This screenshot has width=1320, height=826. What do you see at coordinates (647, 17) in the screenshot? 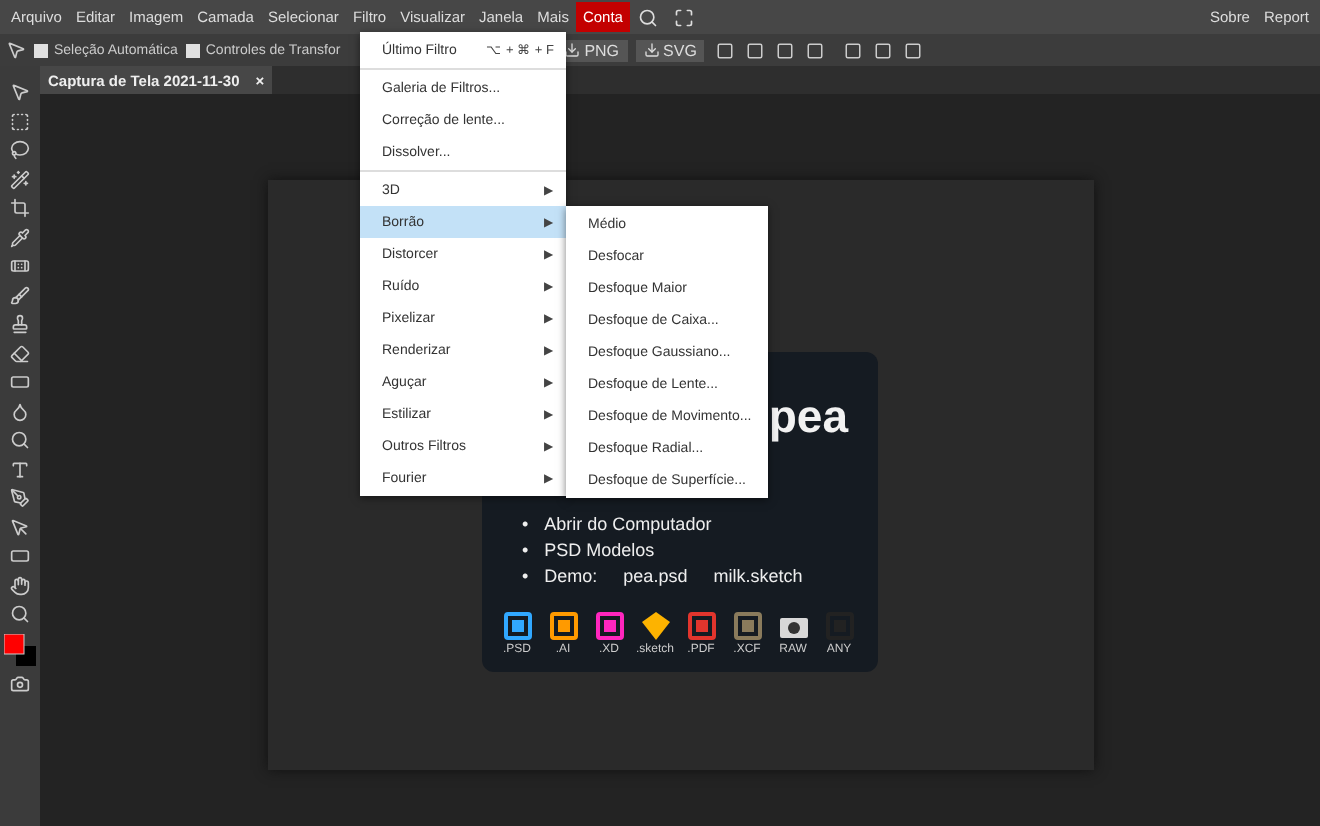
I see `search-icon` at bounding box center [647, 17].